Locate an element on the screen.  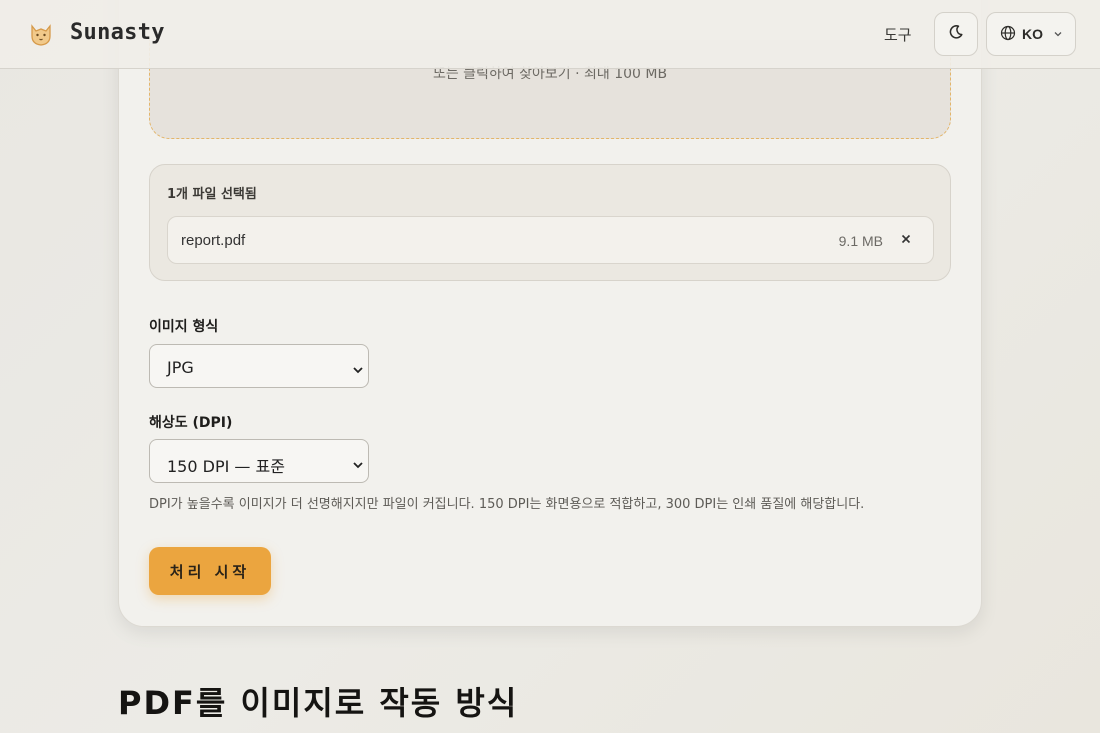
format-label: 이미지 형식 is located at coordinates (184, 327).